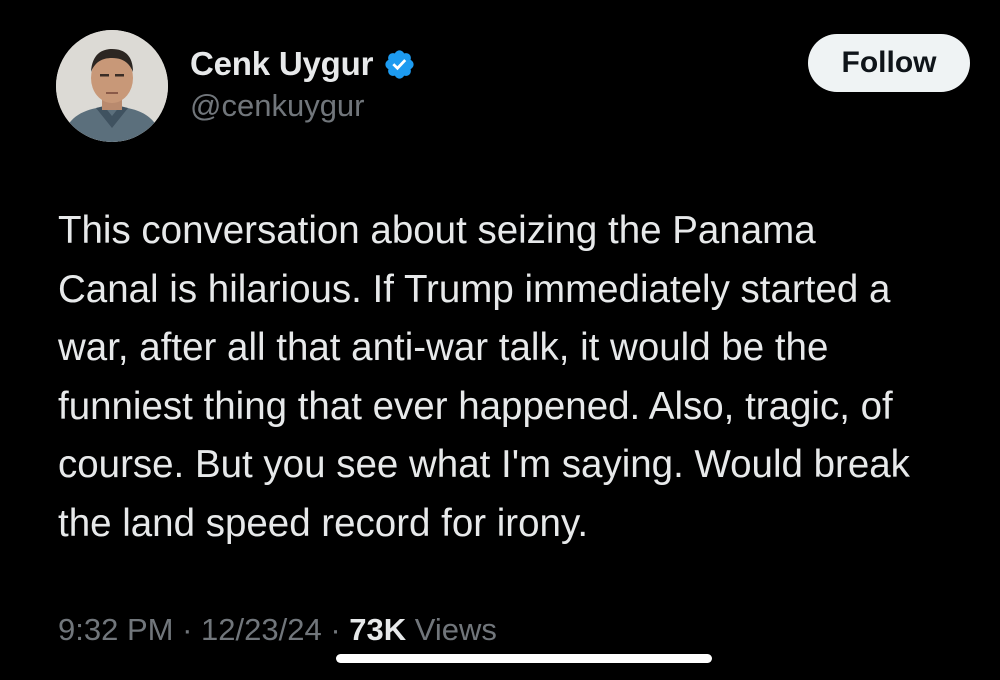  I want to click on views-count: 73K, so click(377, 629).